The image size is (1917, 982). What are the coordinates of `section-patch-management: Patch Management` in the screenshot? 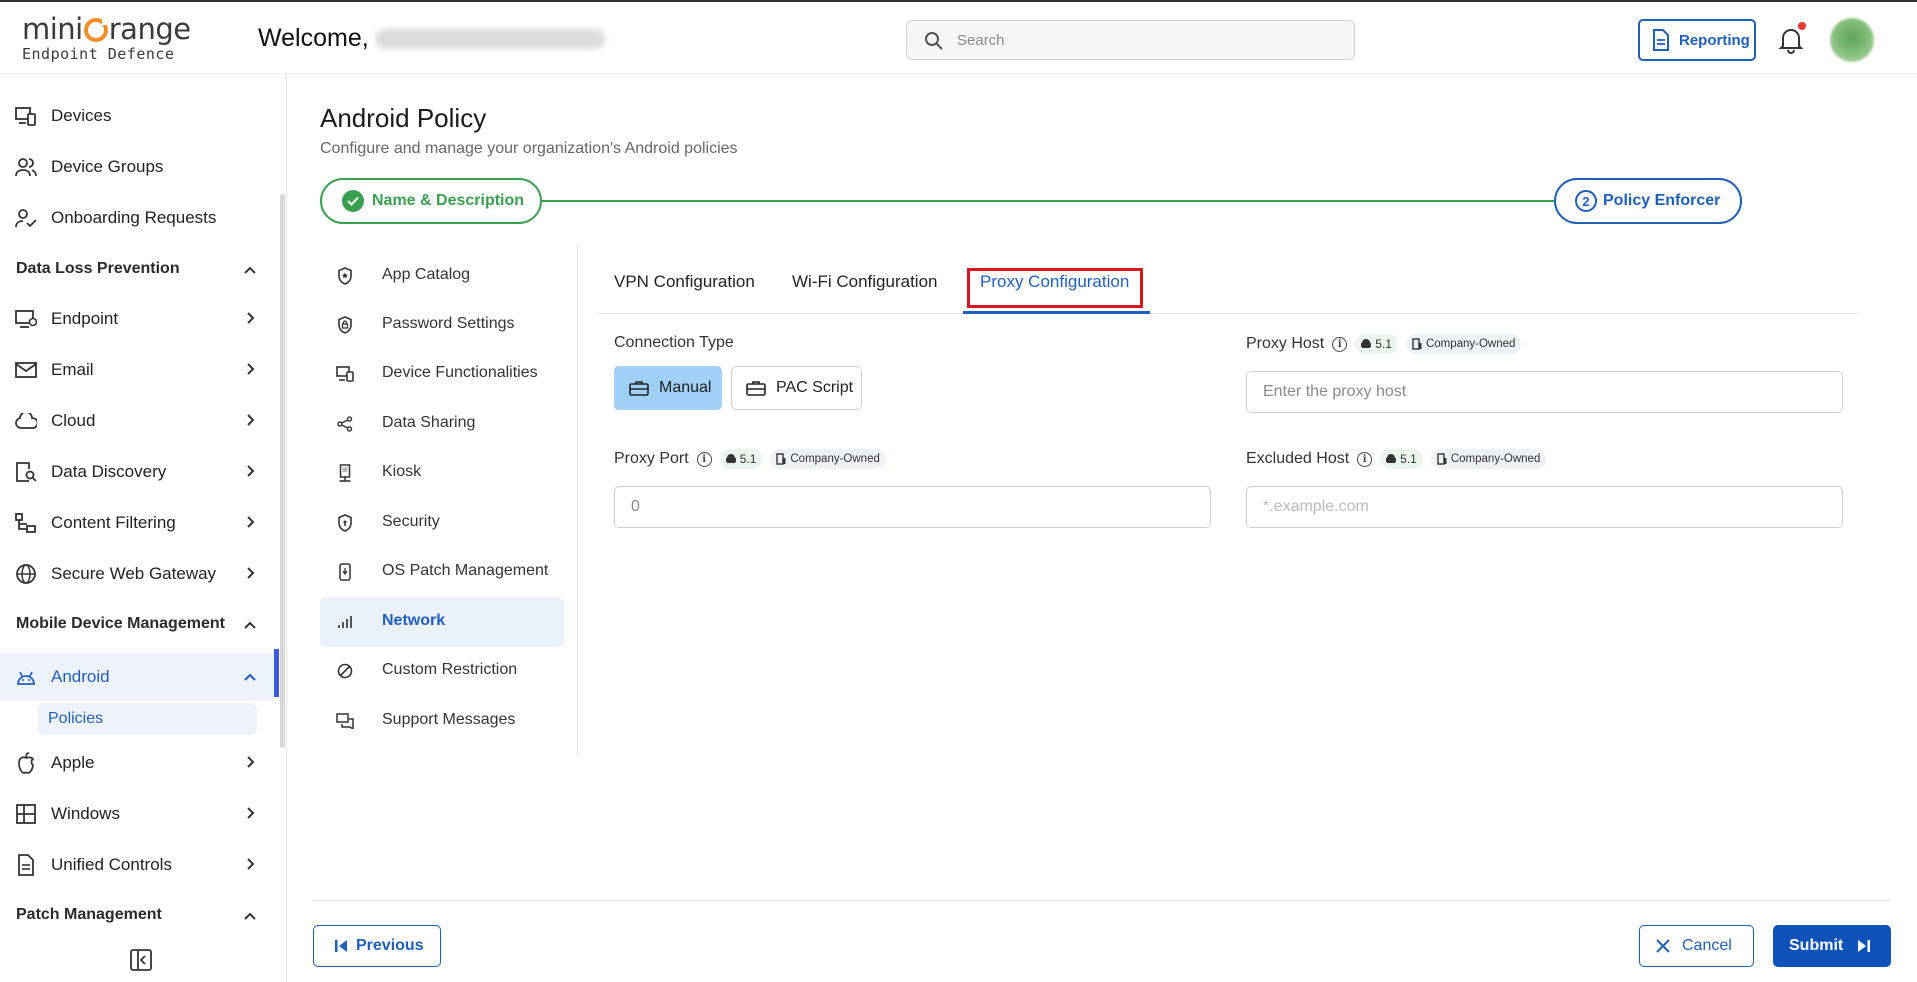 It's located at (89, 915).